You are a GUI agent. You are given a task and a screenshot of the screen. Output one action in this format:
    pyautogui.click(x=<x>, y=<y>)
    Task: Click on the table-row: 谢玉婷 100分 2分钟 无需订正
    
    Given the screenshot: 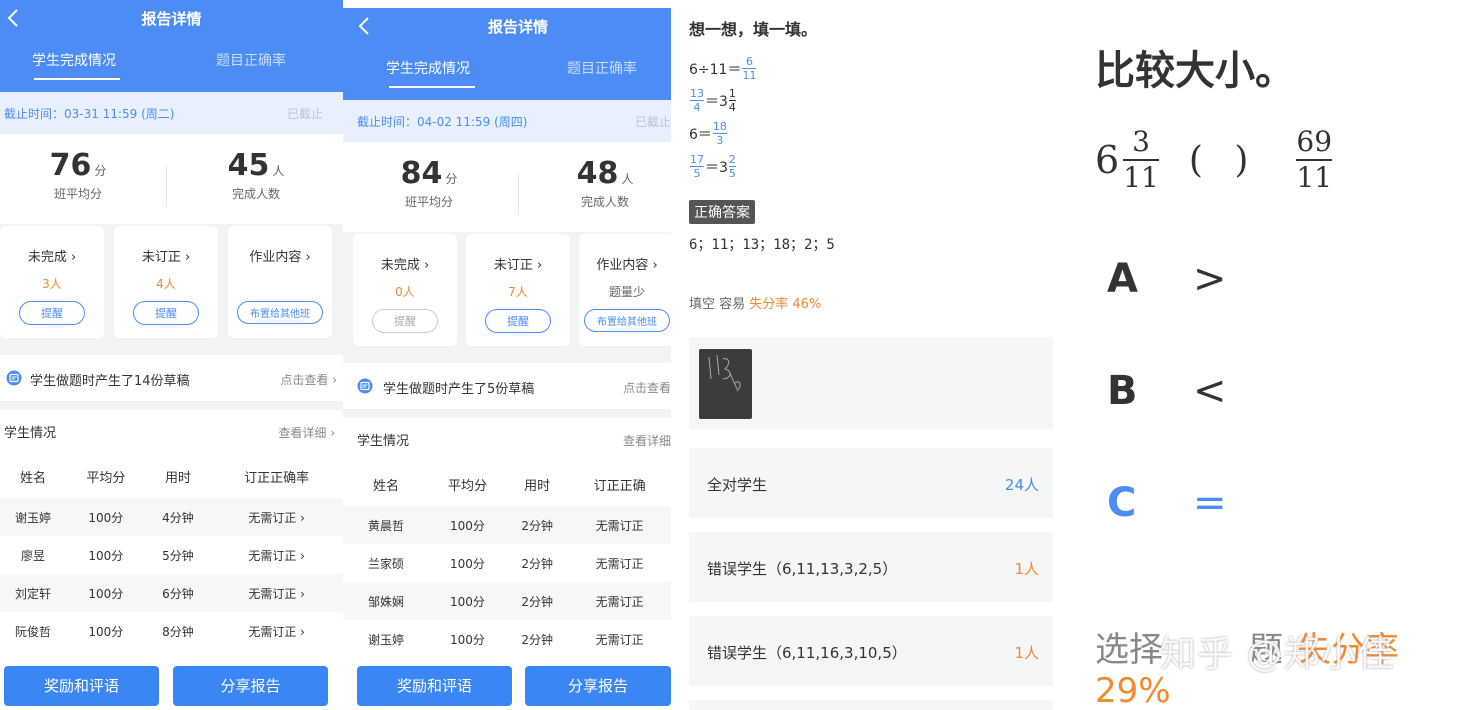 What is the action you would take?
    pyautogui.click(x=507, y=639)
    